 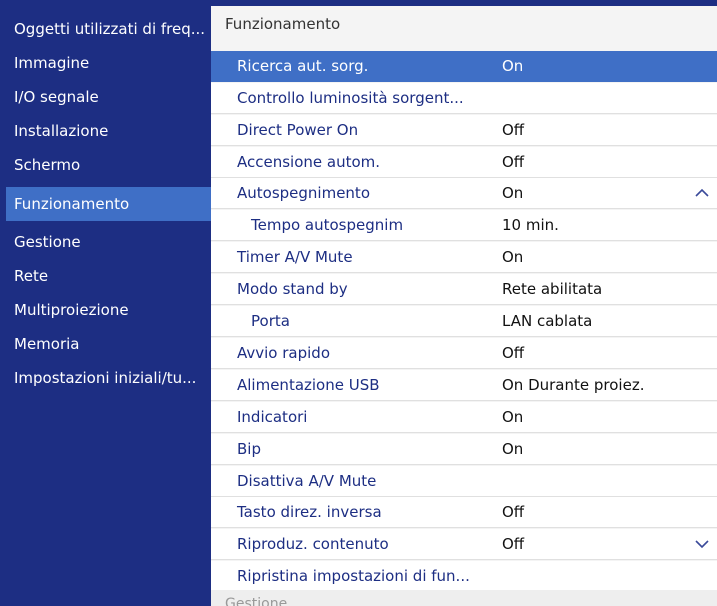 I want to click on settings-row: Riproduz. contenuto Off, so click(x=464, y=544).